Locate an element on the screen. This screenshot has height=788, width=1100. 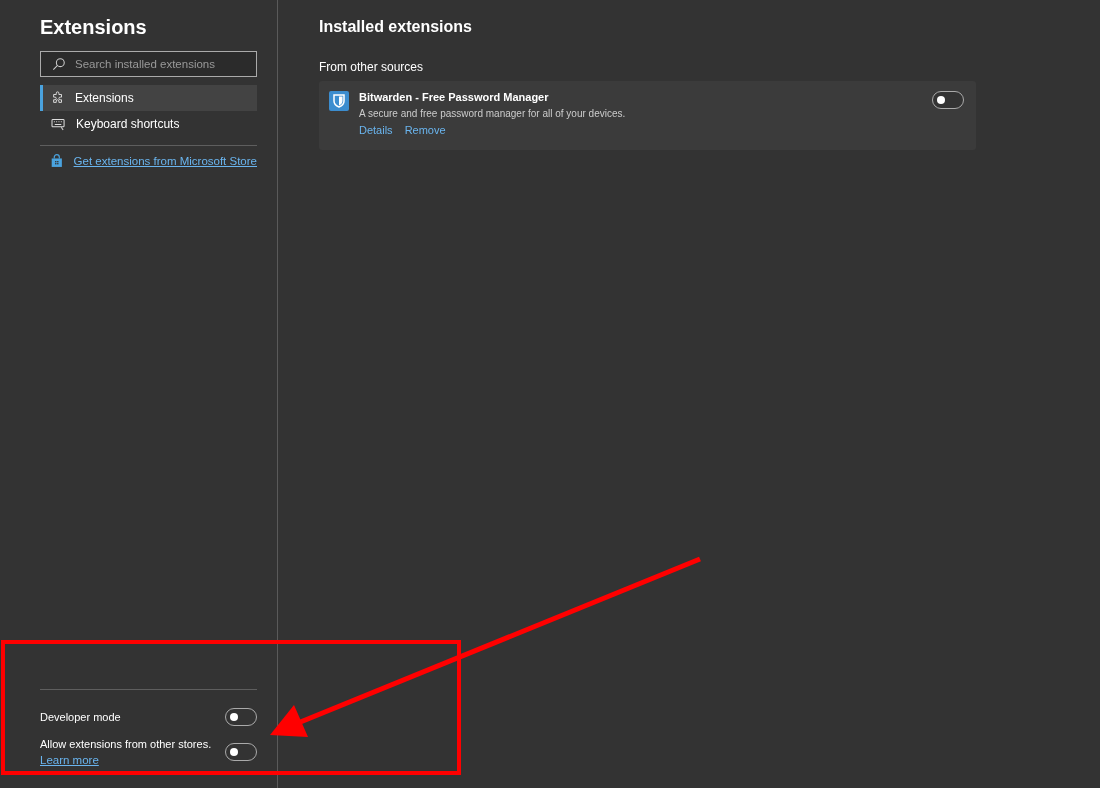
setting-label: Developer mode is located at coordinates (80, 717).